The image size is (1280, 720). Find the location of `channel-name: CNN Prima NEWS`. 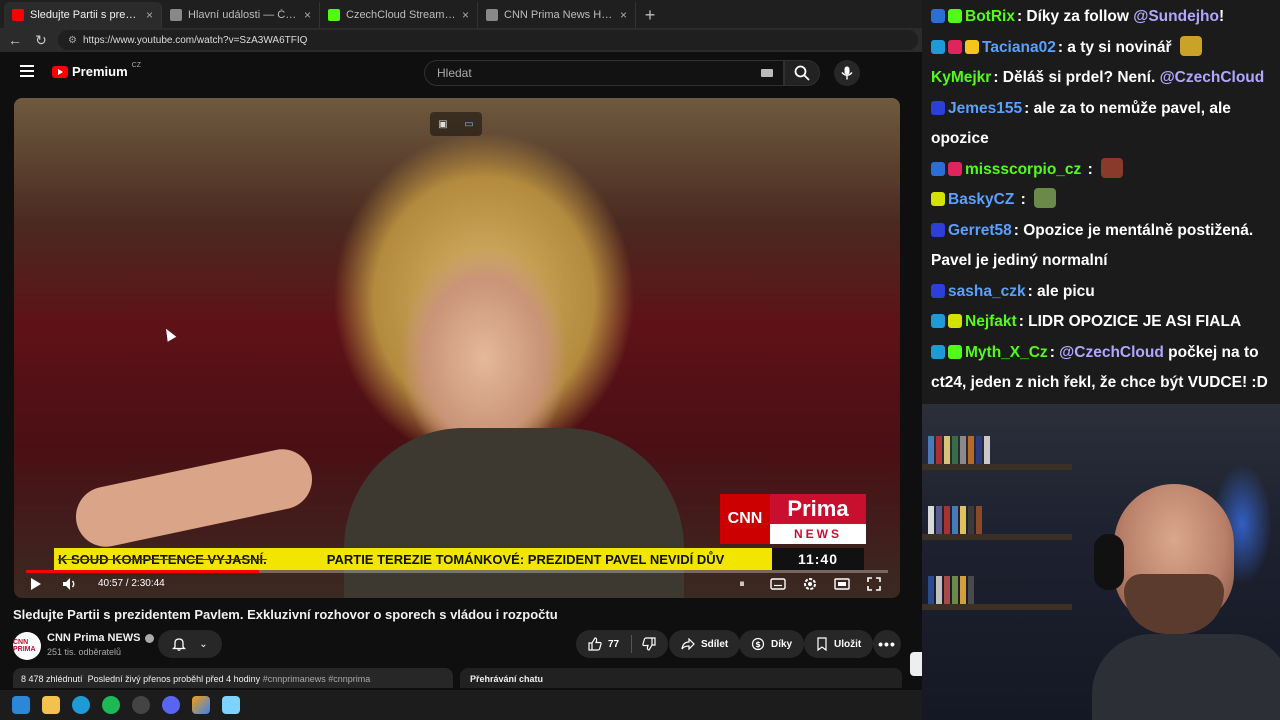

channel-name: CNN Prima NEWS is located at coordinates (100, 638).